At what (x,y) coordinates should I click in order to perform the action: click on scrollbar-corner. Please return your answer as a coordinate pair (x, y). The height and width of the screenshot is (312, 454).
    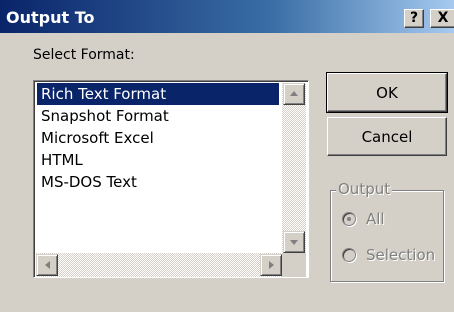
    Looking at the image, I should click on (294, 265).